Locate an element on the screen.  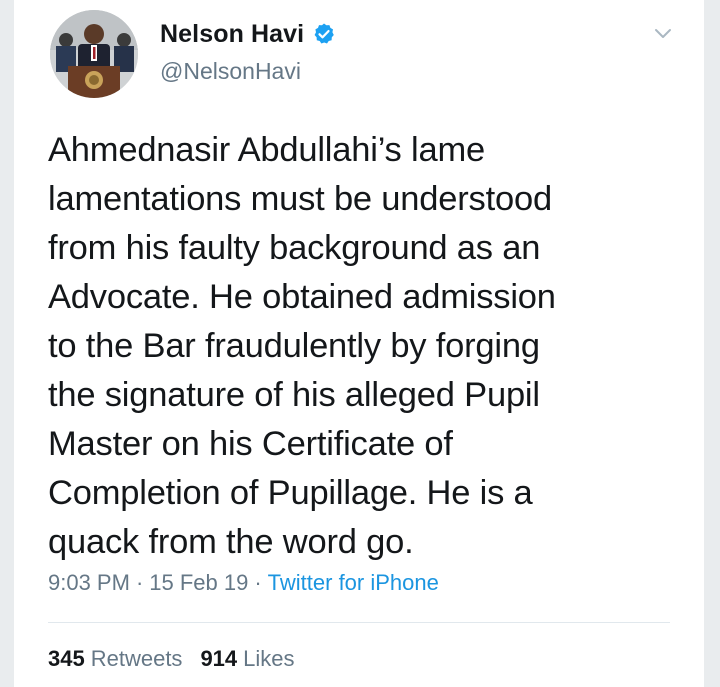
verified-badge-icon is located at coordinates (324, 34).